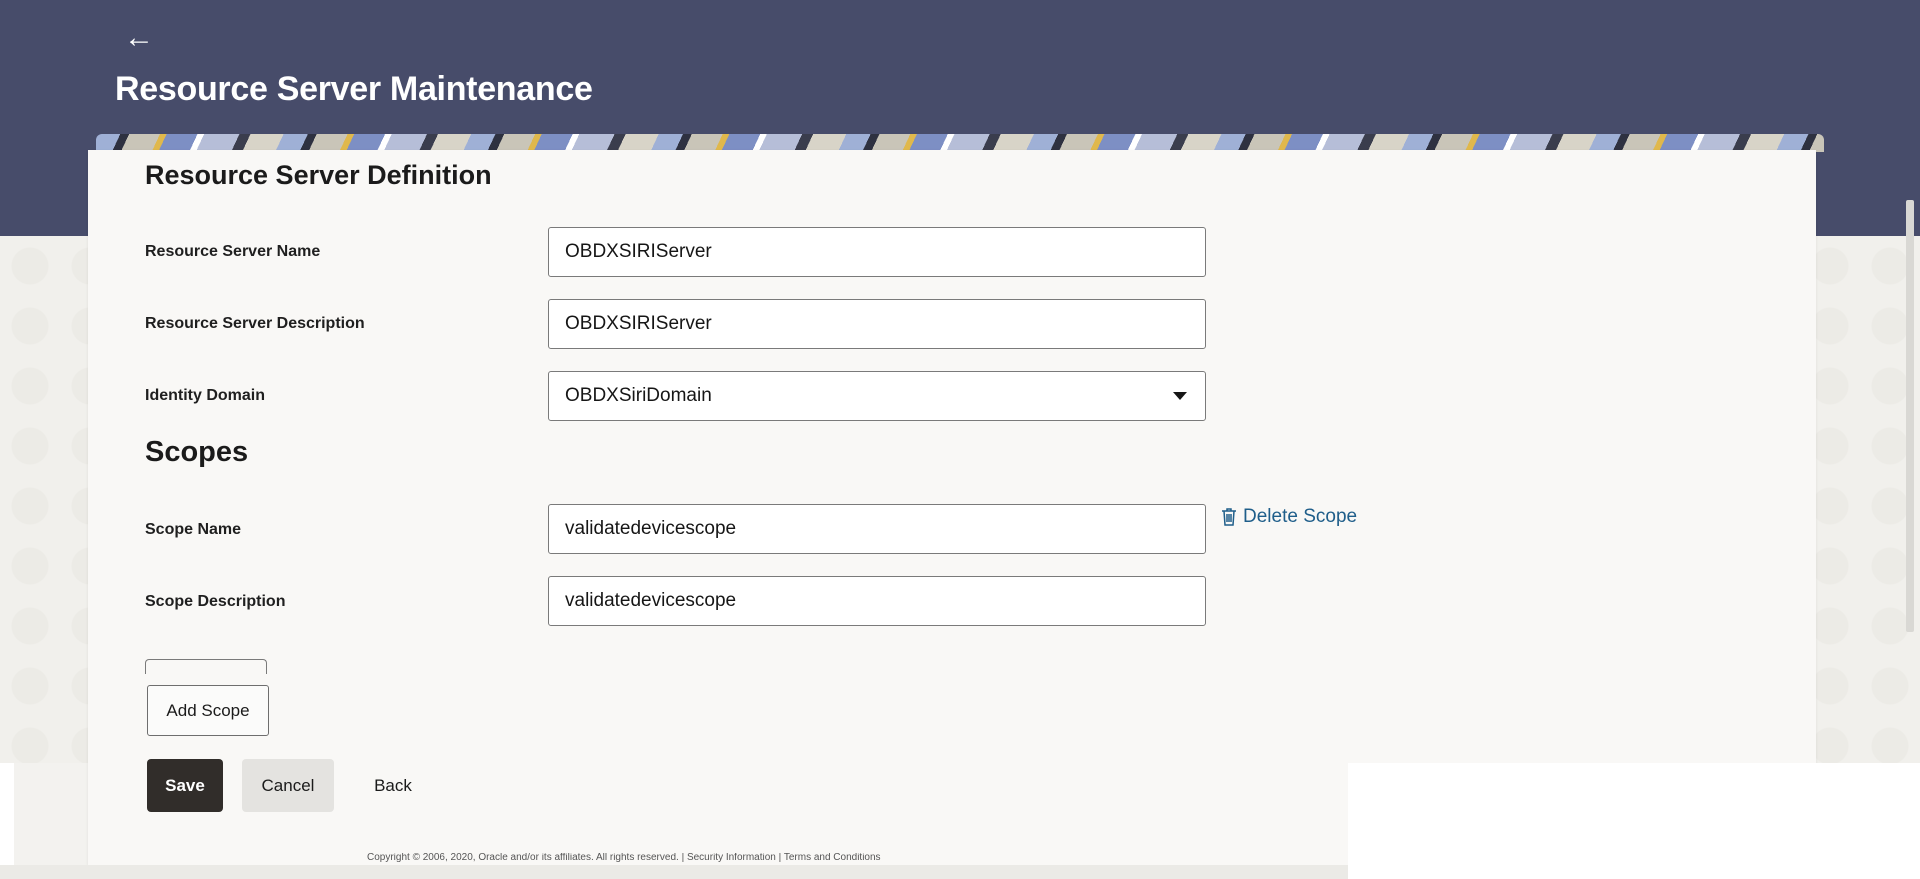  Describe the element at coordinates (1229, 517) in the screenshot. I see `trash-icon` at that location.